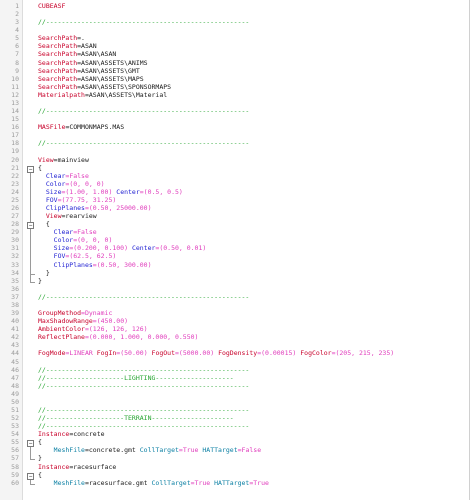  I want to click on code-token: =LINEAR, so click(81, 353).